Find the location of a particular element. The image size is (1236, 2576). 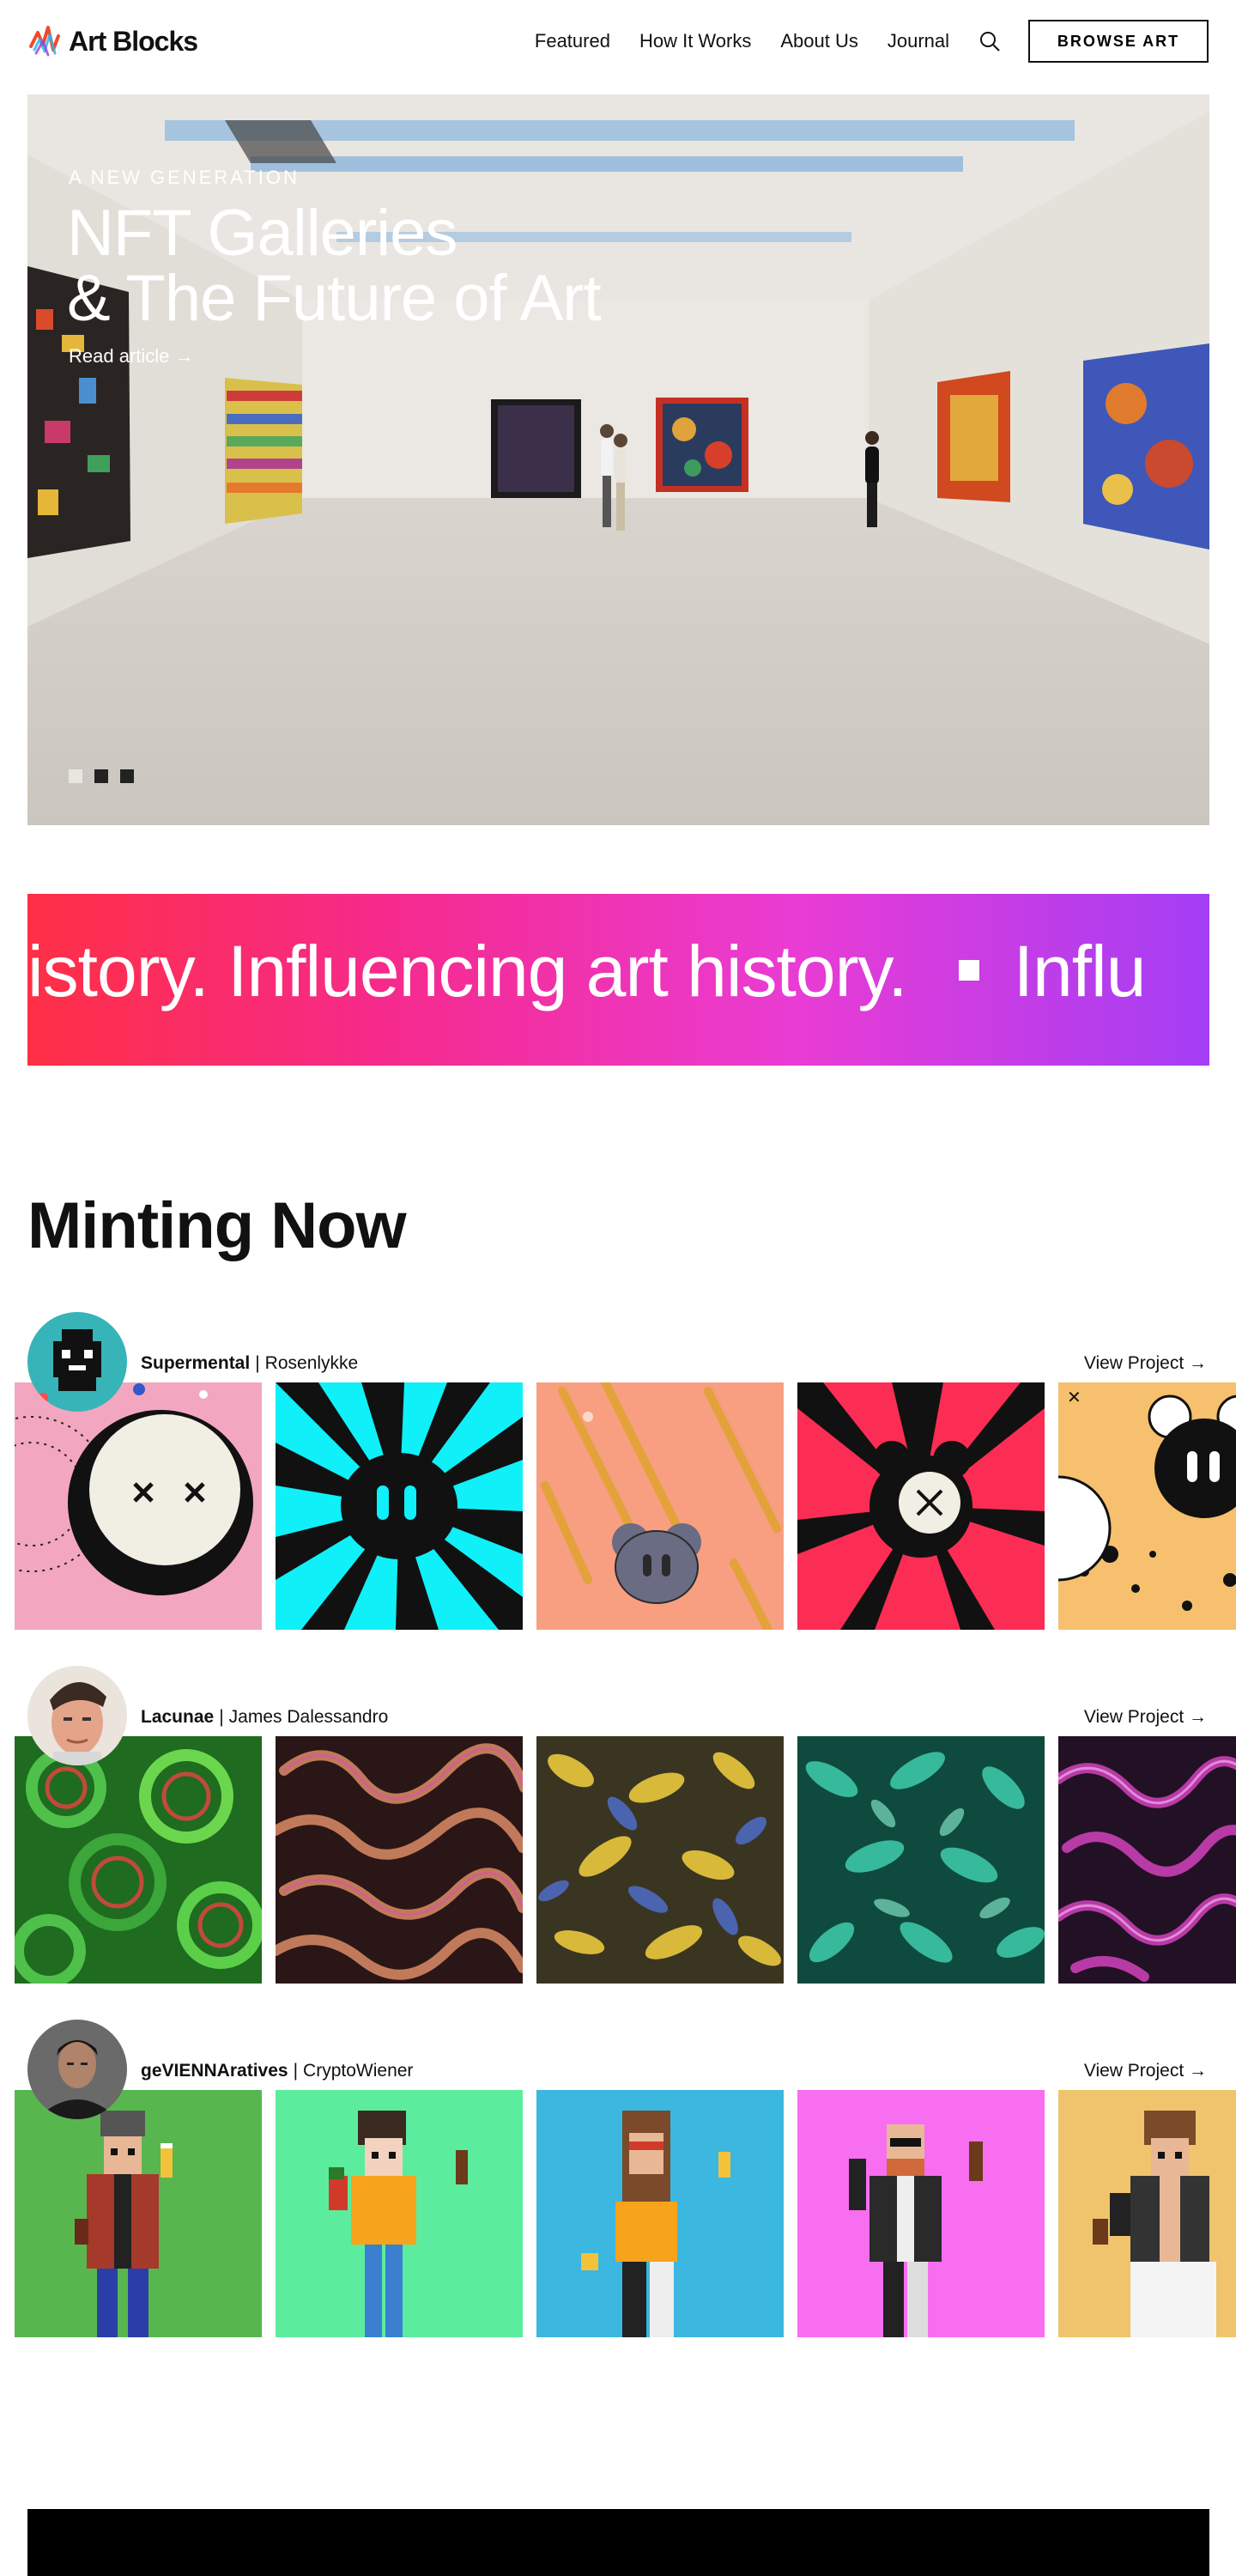

read-article-link: Read article → is located at coordinates (131, 356).